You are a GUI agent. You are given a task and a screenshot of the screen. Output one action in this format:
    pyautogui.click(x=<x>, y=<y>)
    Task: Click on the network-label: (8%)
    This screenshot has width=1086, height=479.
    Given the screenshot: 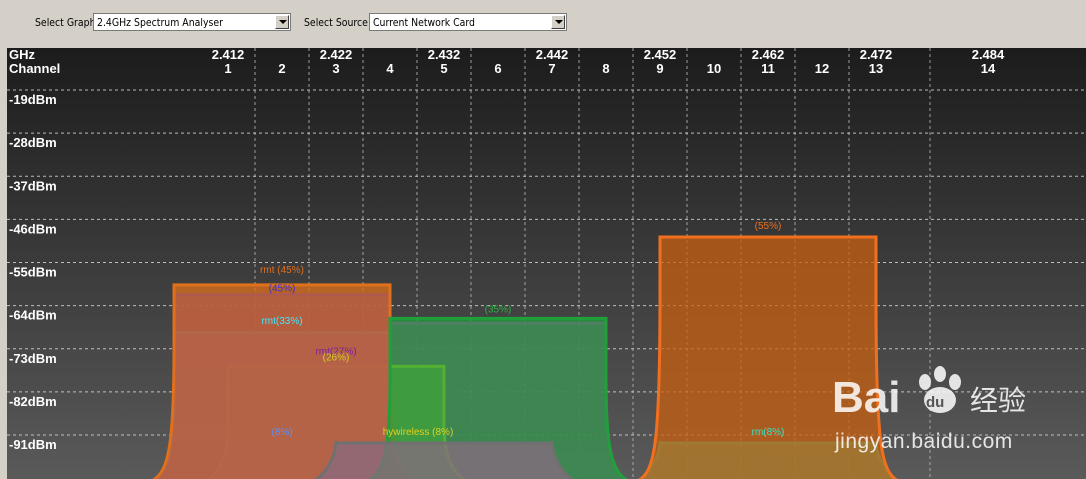 What is the action you would take?
    pyautogui.click(x=281, y=432)
    